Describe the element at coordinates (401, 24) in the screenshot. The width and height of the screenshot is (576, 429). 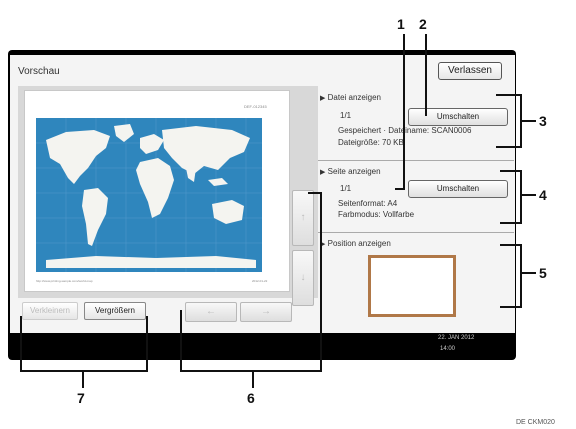
I see `callout-number-1: 1` at that location.